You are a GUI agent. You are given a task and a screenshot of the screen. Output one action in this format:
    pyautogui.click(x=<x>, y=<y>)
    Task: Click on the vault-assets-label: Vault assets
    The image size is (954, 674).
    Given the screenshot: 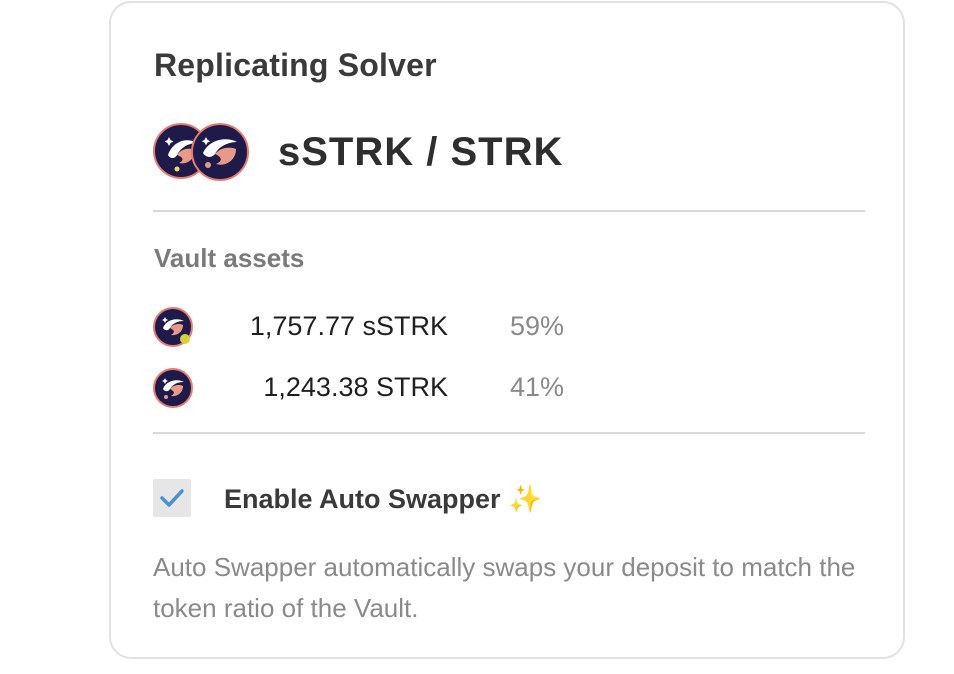 What is the action you would take?
    pyautogui.click(x=229, y=258)
    